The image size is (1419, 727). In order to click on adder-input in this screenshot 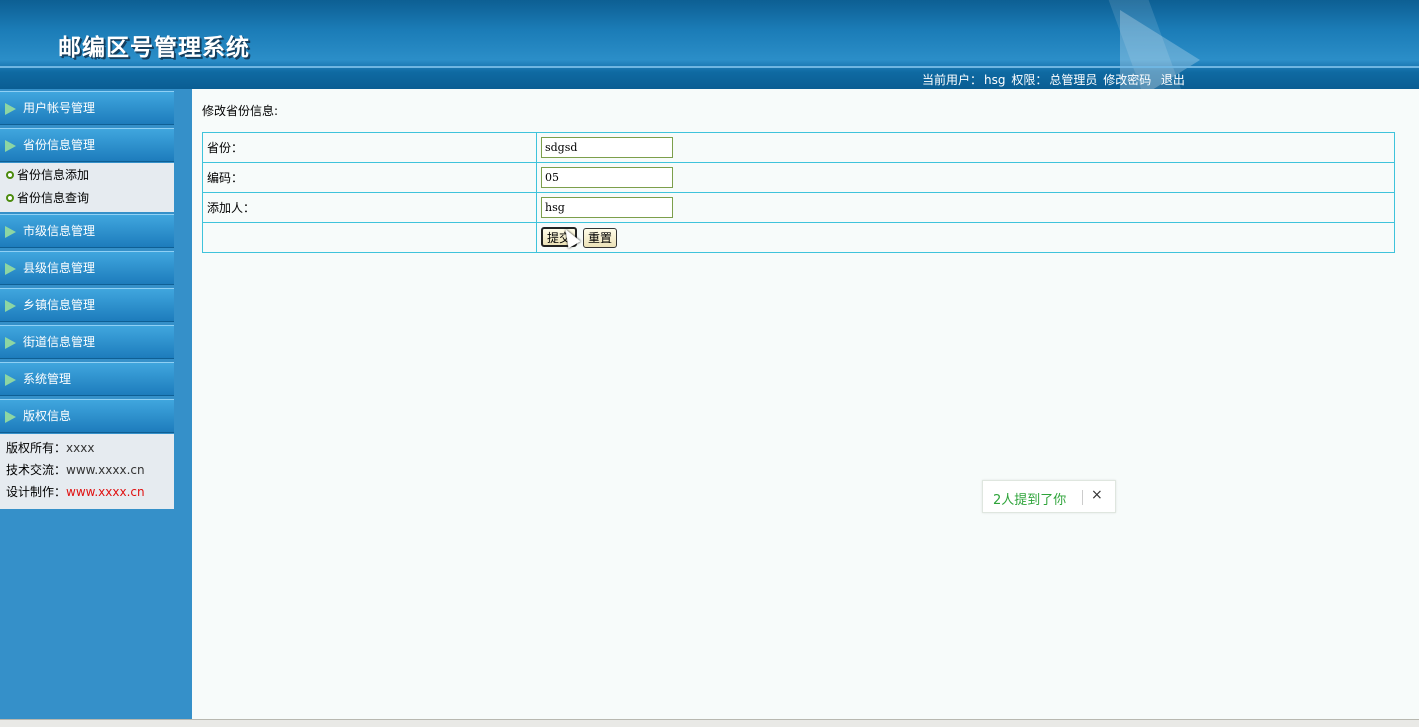, I will do `click(607, 207)`.